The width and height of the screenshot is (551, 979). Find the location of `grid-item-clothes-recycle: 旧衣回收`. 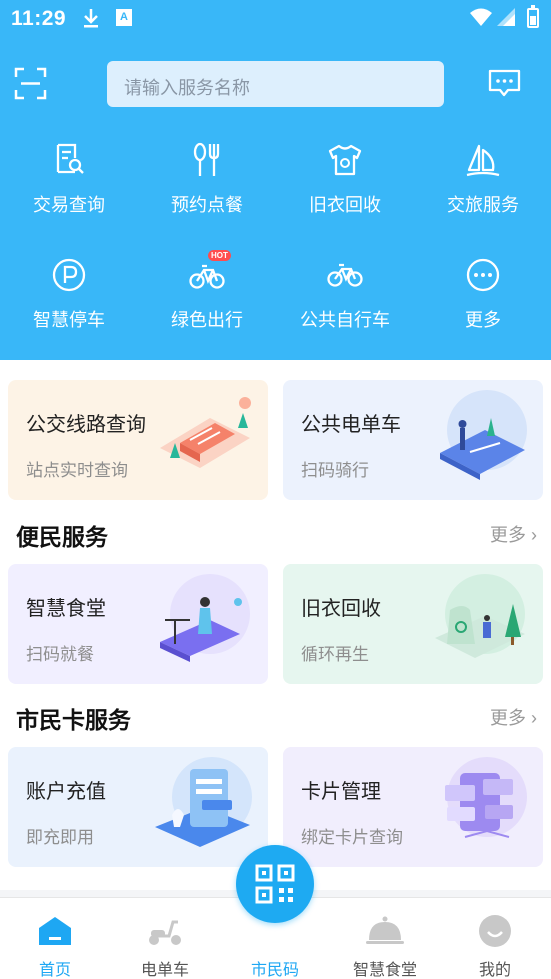

grid-item-clothes-recycle: 旧衣回收 is located at coordinates (345, 182).